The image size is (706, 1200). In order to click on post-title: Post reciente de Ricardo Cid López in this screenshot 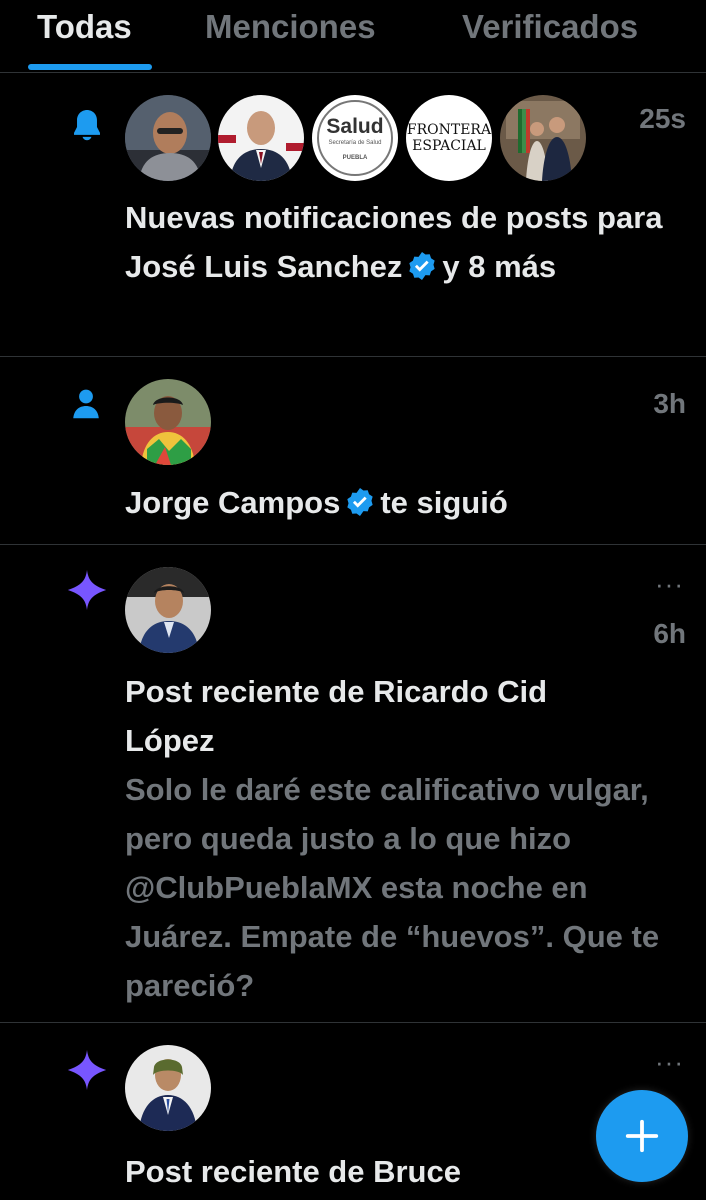, I will do `click(336, 716)`.